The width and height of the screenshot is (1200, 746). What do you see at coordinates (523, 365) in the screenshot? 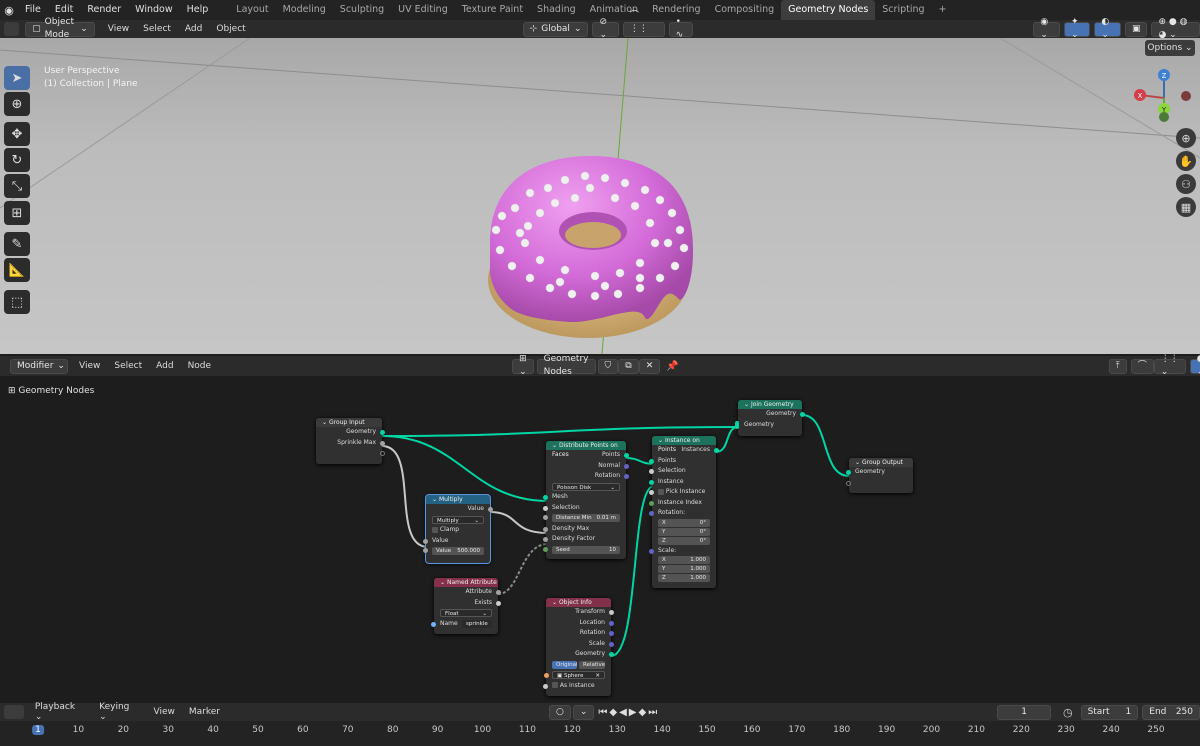
I see `node-tree-browse-button: ⊞ ⌄` at bounding box center [523, 365].